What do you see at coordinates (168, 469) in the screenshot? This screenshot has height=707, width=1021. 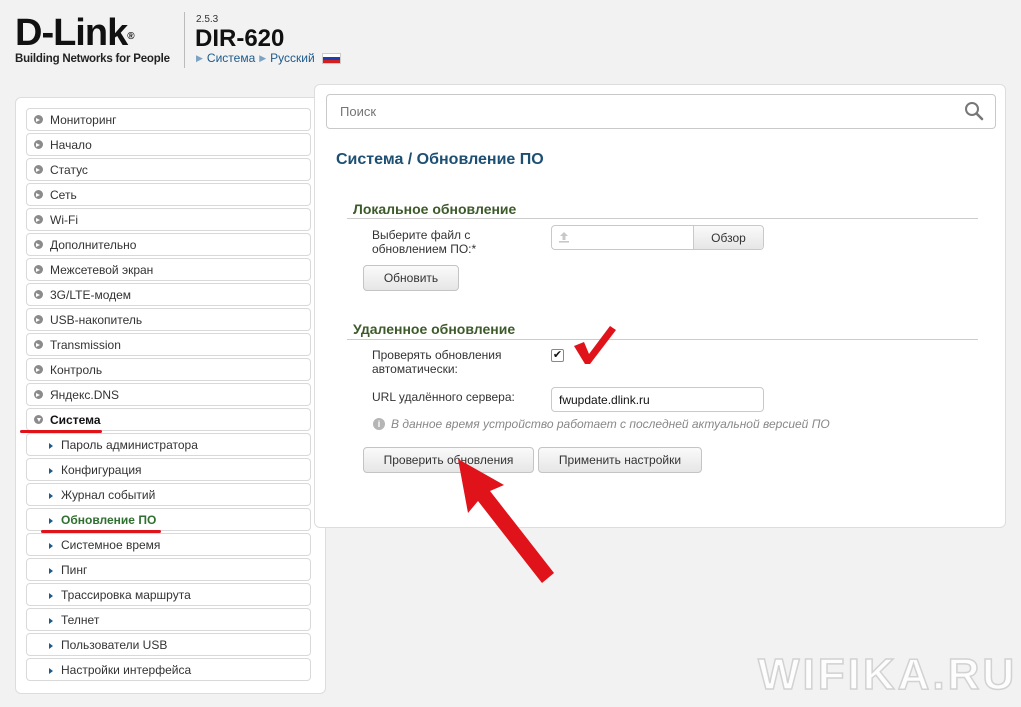 I see `sidebar-subitem-configuration: Конфигурация` at bounding box center [168, 469].